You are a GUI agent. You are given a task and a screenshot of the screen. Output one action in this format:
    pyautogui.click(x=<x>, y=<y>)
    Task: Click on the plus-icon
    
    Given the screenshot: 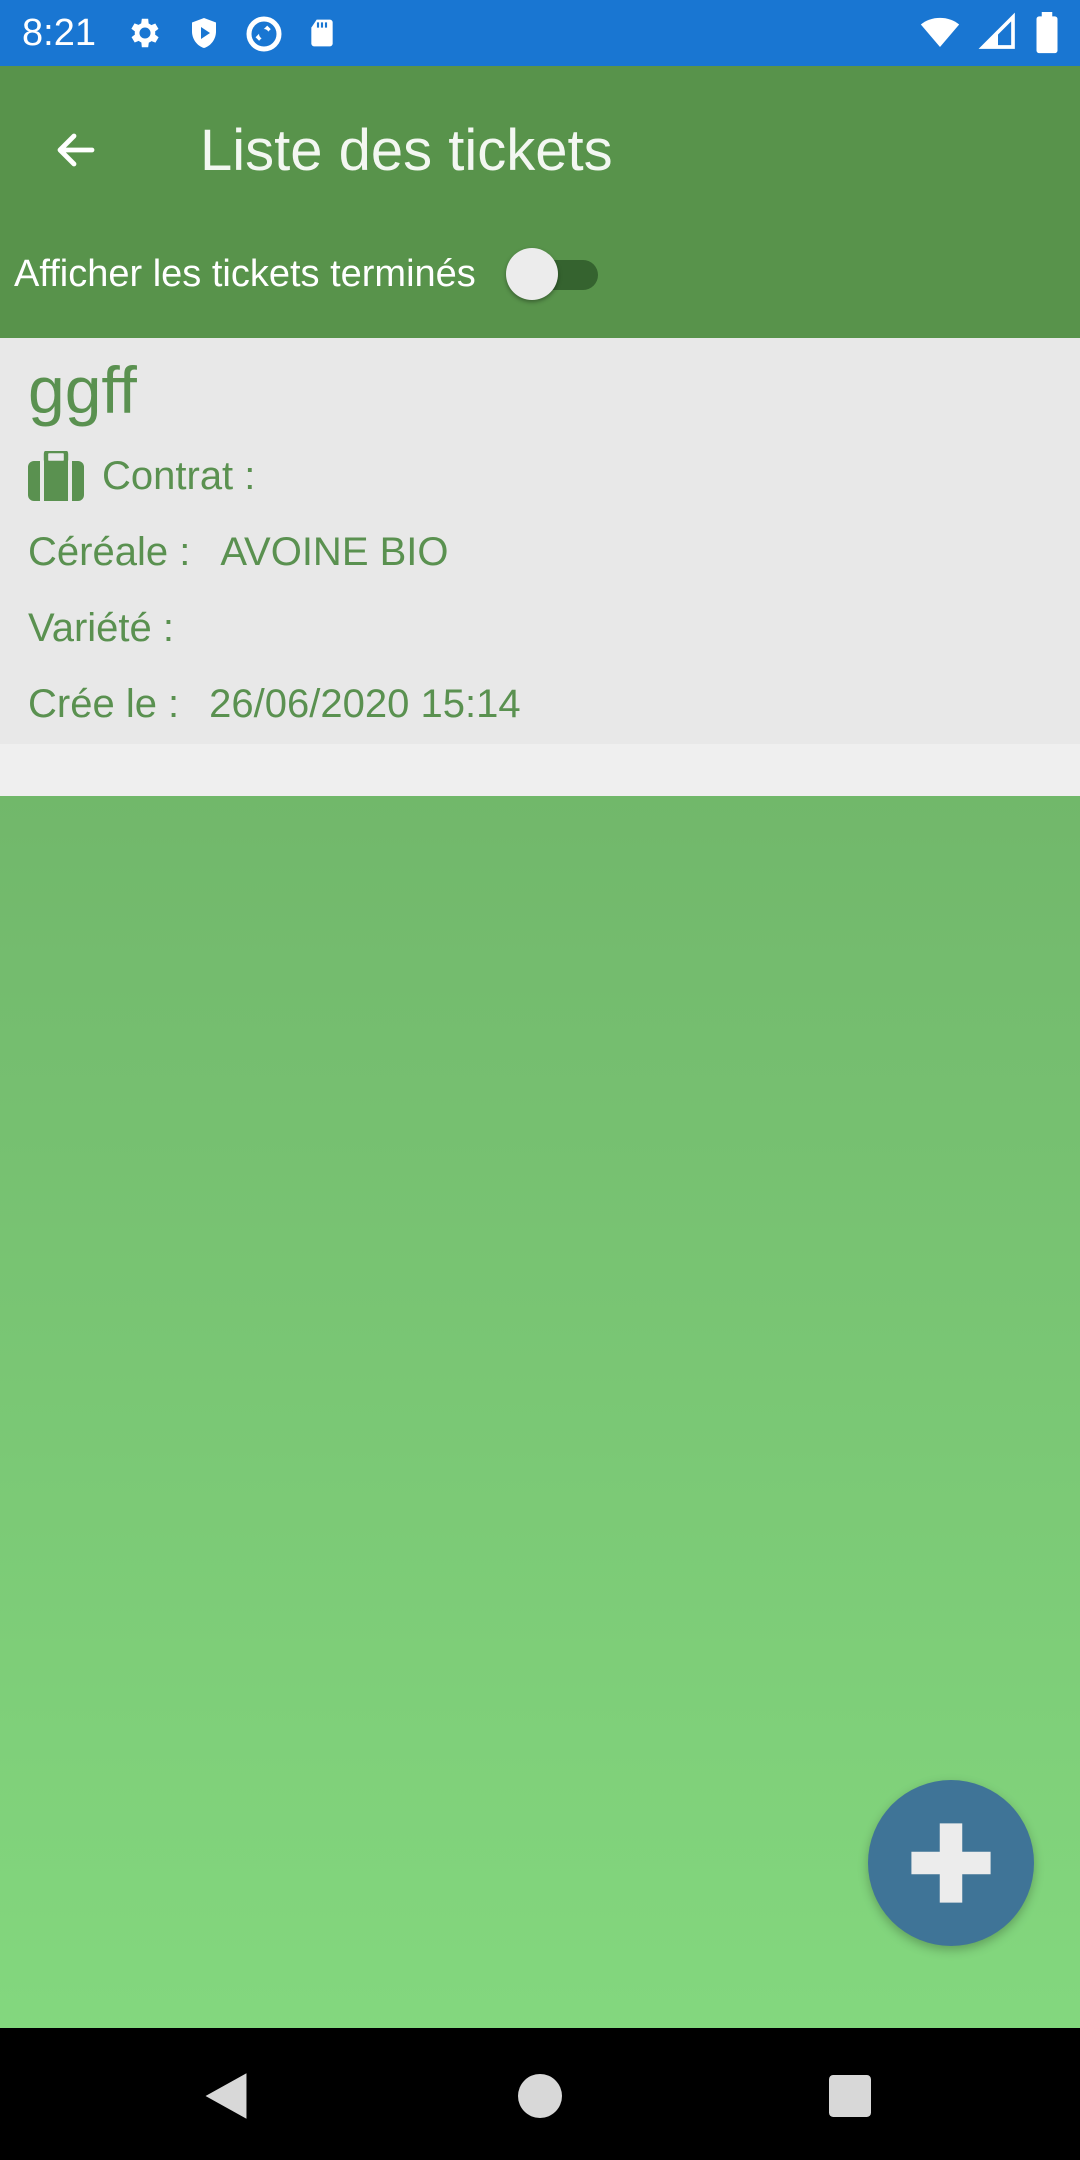 What is the action you would take?
    pyautogui.click(x=951, y=1863)
    